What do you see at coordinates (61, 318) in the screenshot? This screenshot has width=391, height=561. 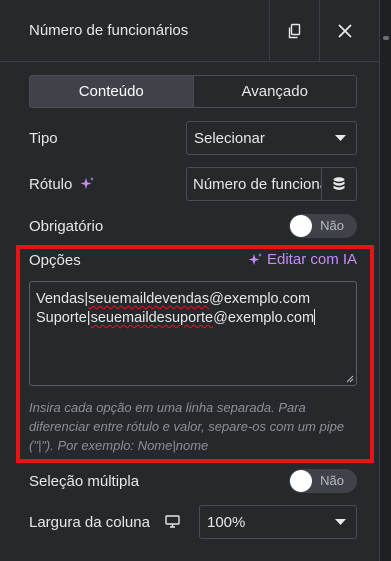 I see `option-label-text: Suporte` at bounding box center [61, 318].